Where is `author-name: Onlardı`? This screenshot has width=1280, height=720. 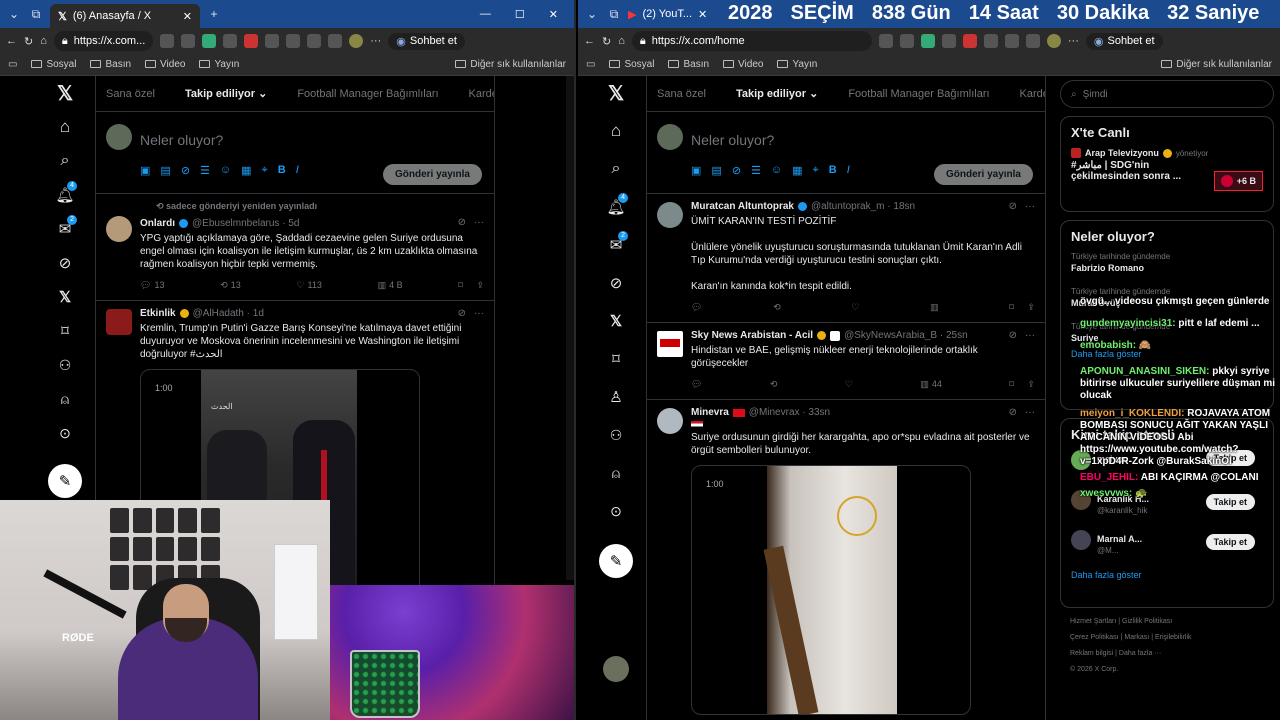
author-name: Onlardı is located at coordinates (157, 223).